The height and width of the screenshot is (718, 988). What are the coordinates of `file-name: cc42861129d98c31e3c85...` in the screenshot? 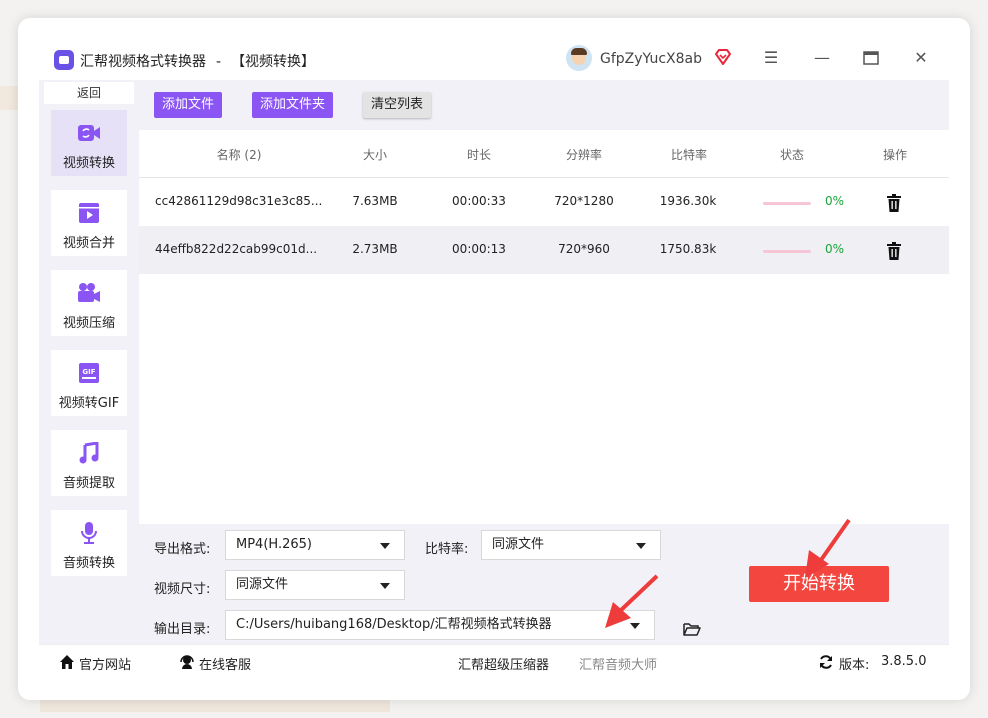 It's located at (239, 201).